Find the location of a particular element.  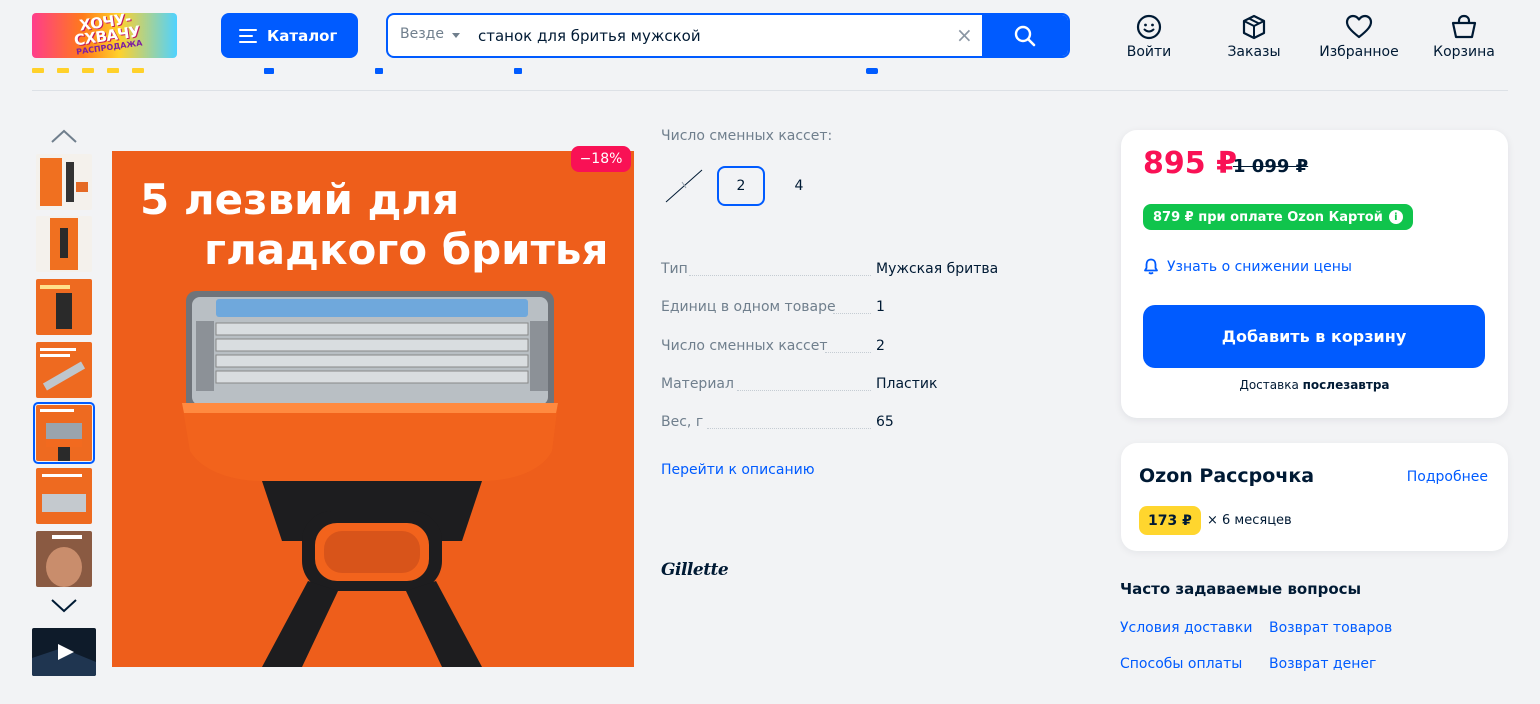

goto-description-link: Перейти к описанию is located at coordinates (737, 470).